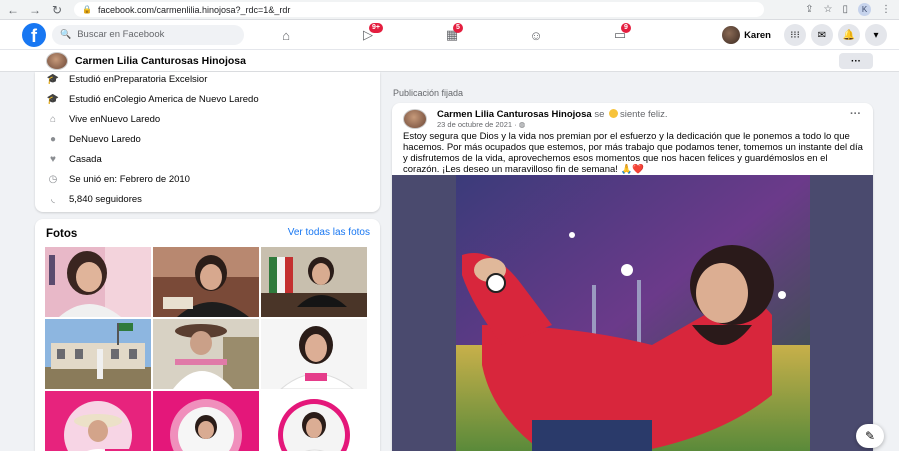 Image resolution: width=899 pixels, height=451 pixels. Describe the element at coordinates (613, 113) in the screenshot. I see `happy-emoji-icon` at that location.